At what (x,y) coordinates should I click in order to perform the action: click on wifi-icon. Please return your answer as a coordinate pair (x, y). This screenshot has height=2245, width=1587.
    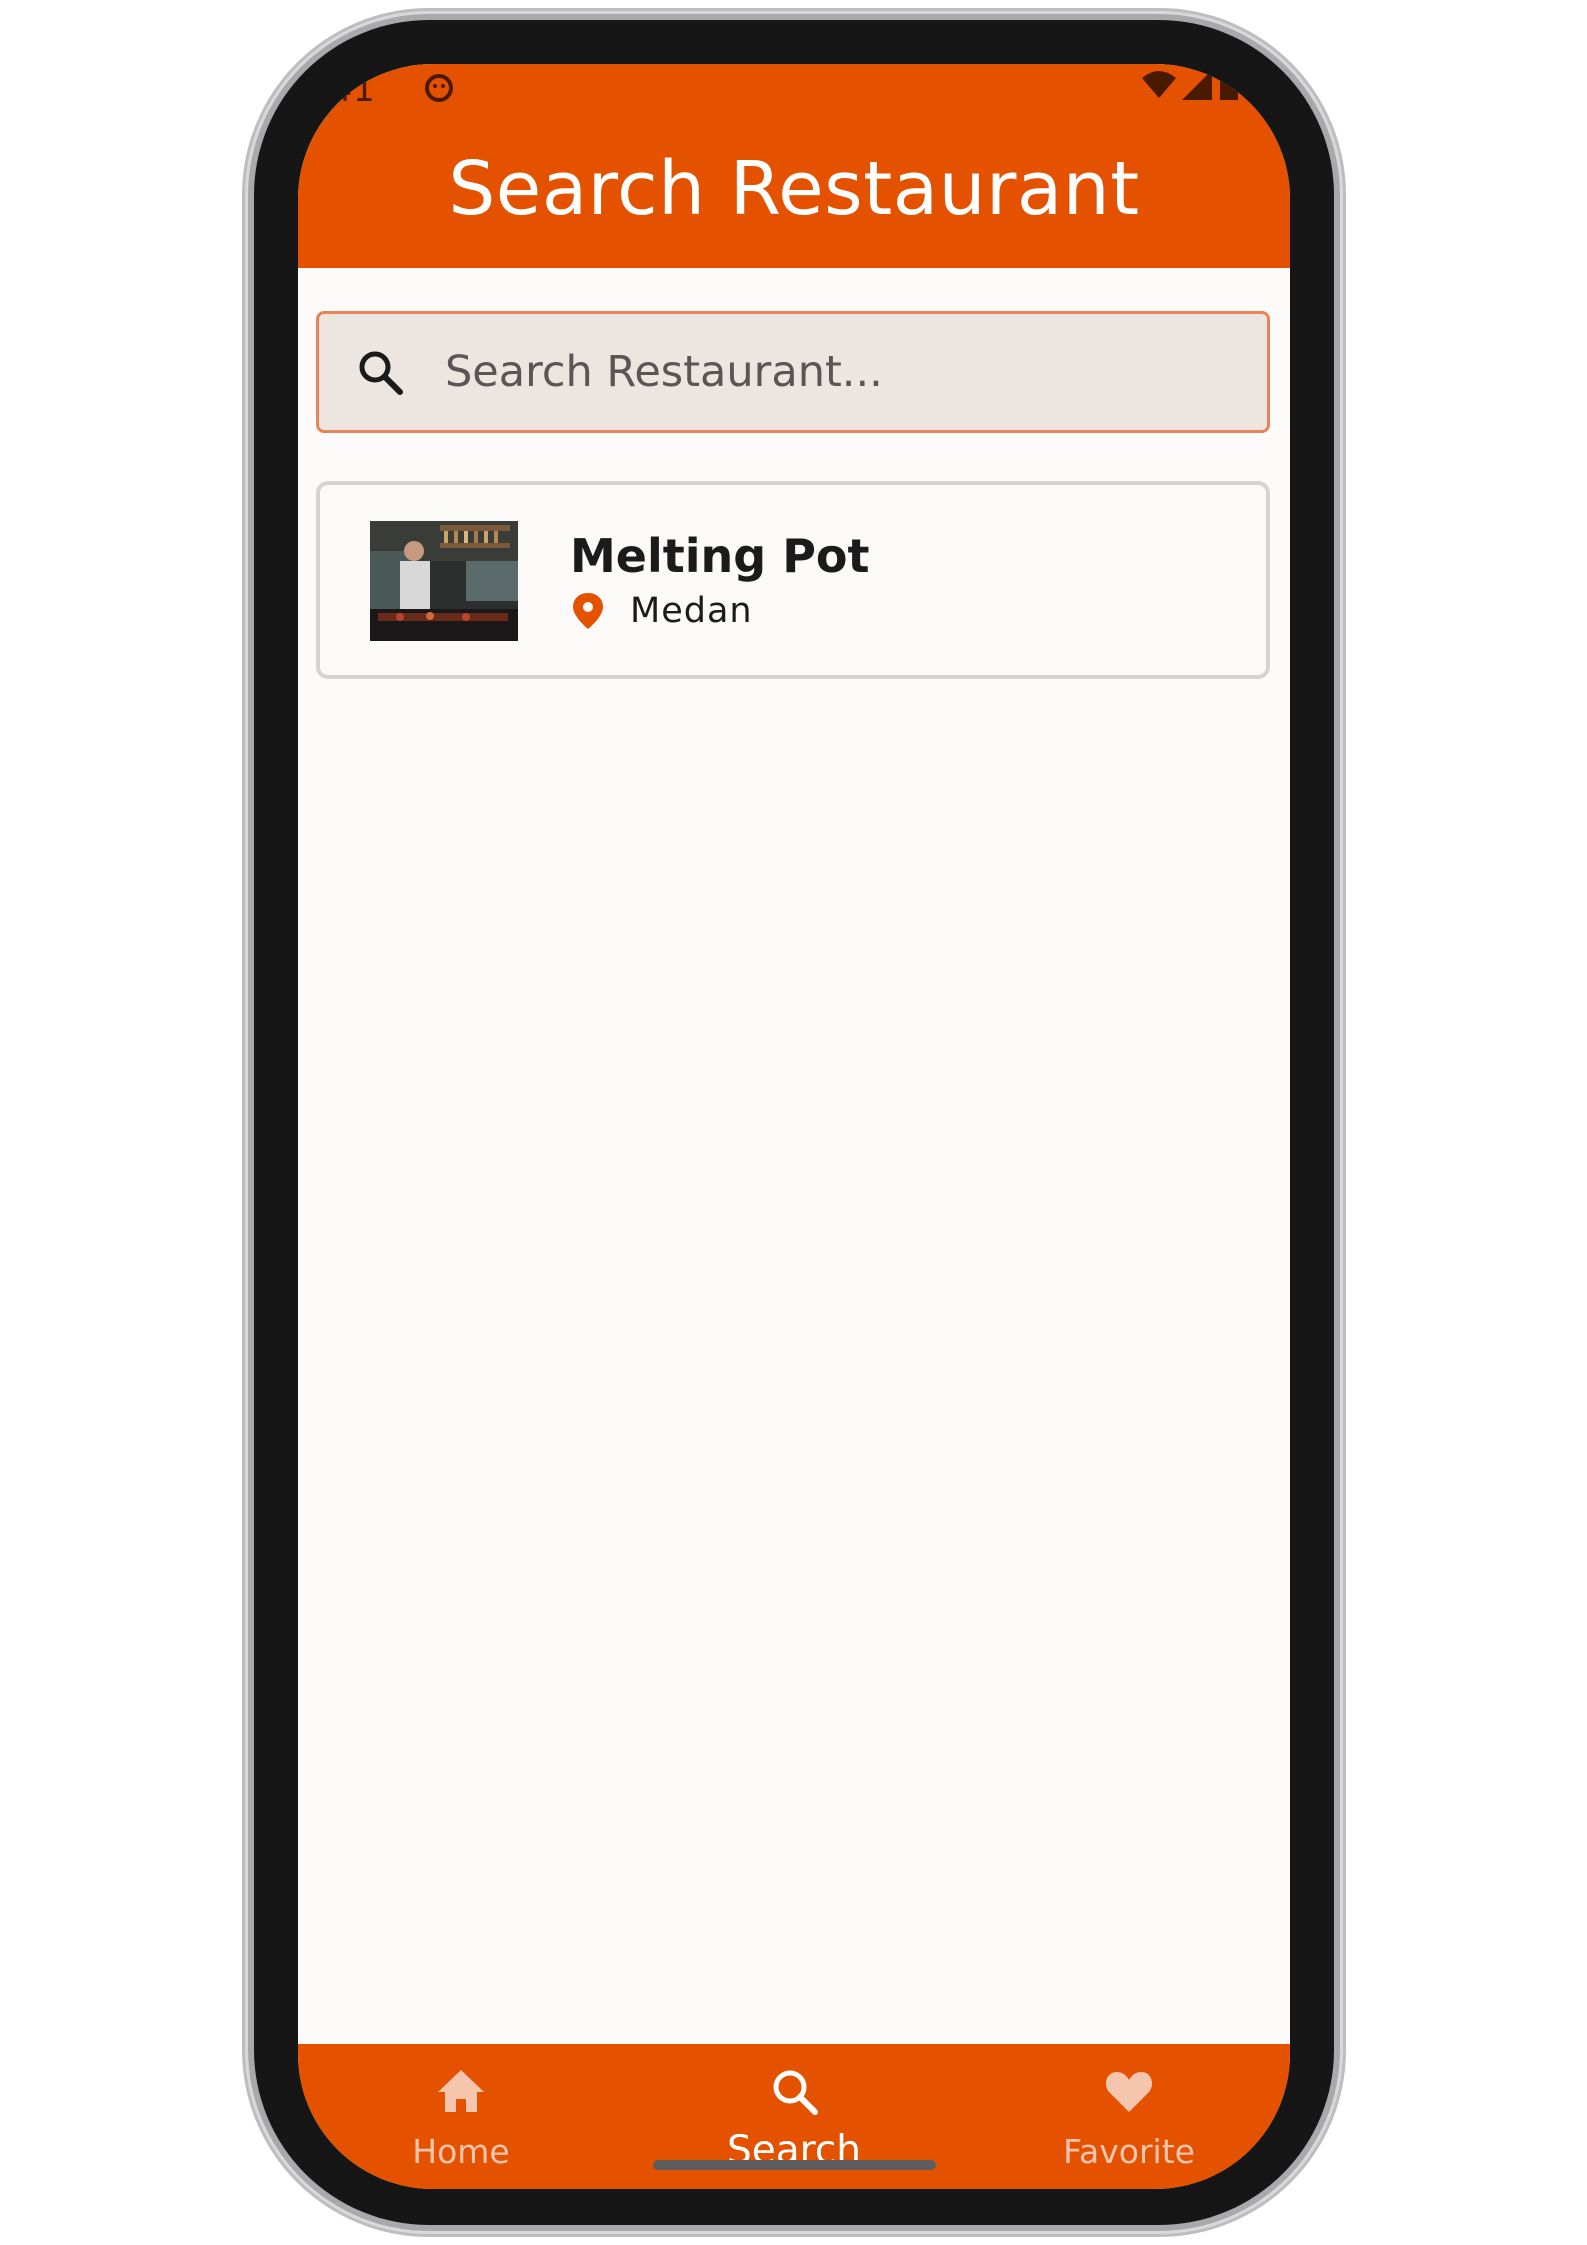
    Looking at the image, I should click on (1159, 84).